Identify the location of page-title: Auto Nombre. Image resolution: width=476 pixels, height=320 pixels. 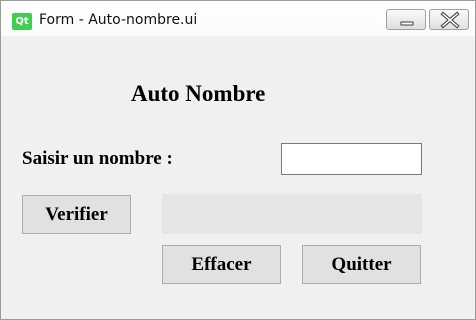
(198, 93).